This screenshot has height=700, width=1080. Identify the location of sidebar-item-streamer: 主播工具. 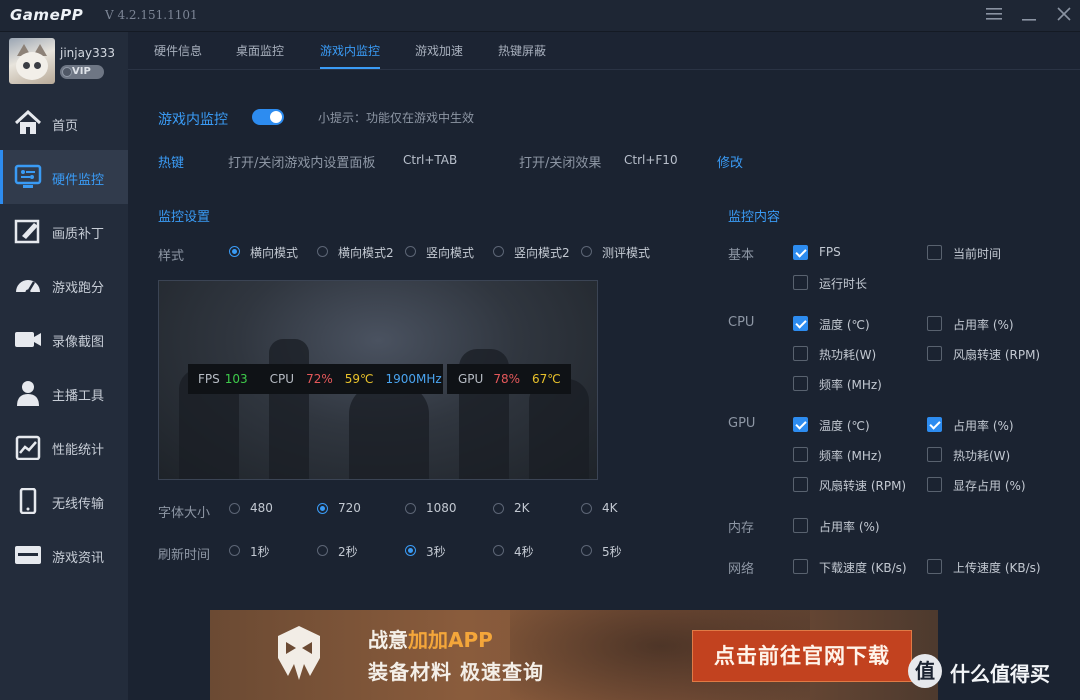
(64, 393).